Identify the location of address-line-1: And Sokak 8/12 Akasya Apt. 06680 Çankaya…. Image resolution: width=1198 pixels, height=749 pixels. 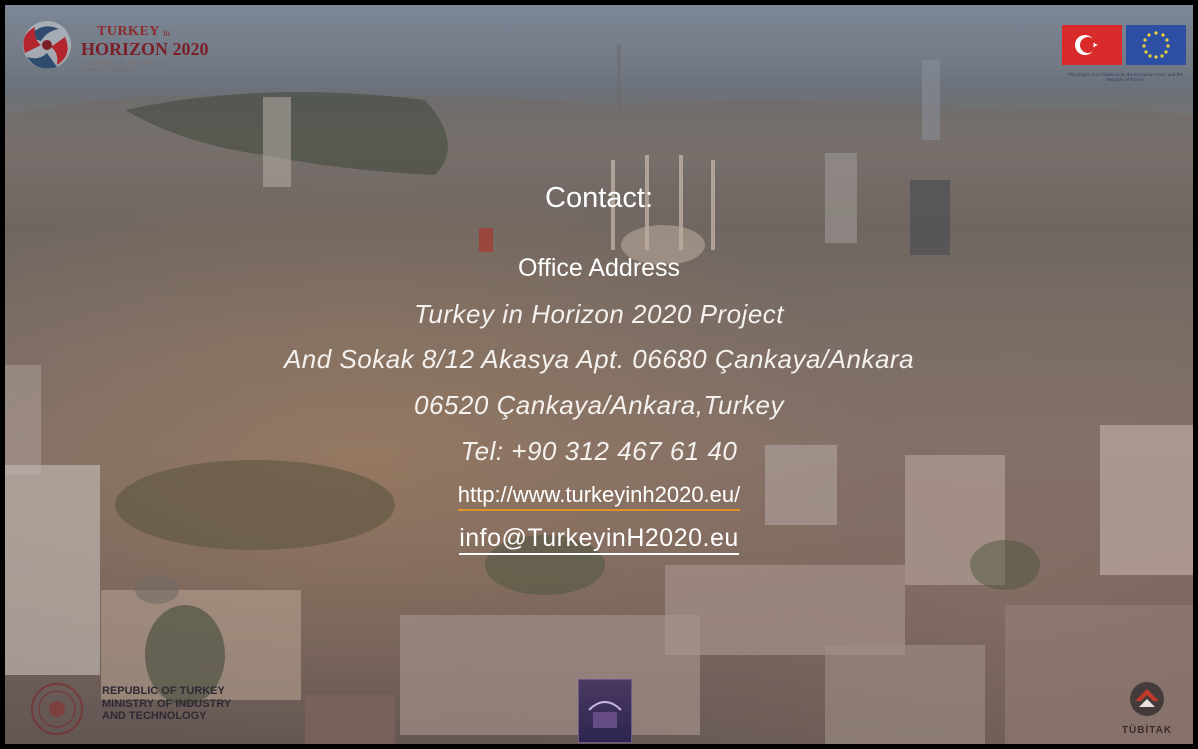
(599, 359).